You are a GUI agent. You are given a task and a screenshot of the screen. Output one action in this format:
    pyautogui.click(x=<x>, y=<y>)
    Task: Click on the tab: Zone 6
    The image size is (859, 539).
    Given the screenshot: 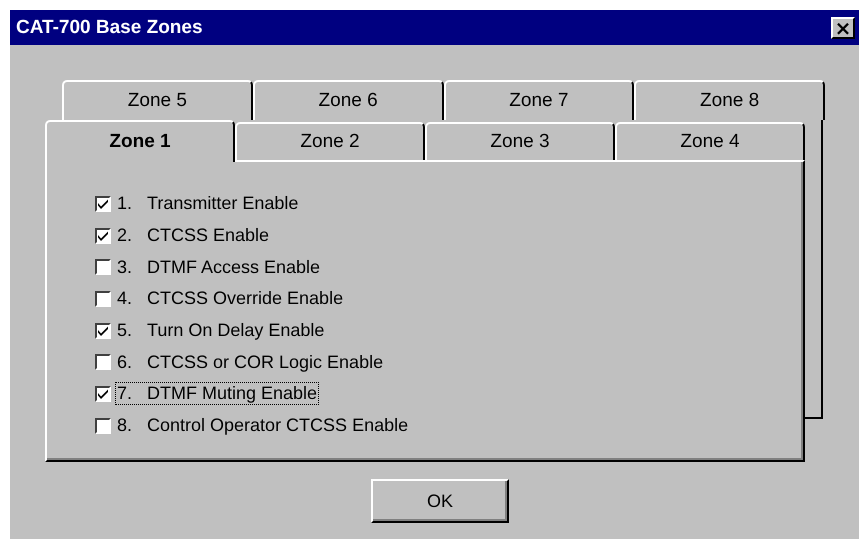 What is the action you would take?
    pyautogui.click(x=348, y=100)
    